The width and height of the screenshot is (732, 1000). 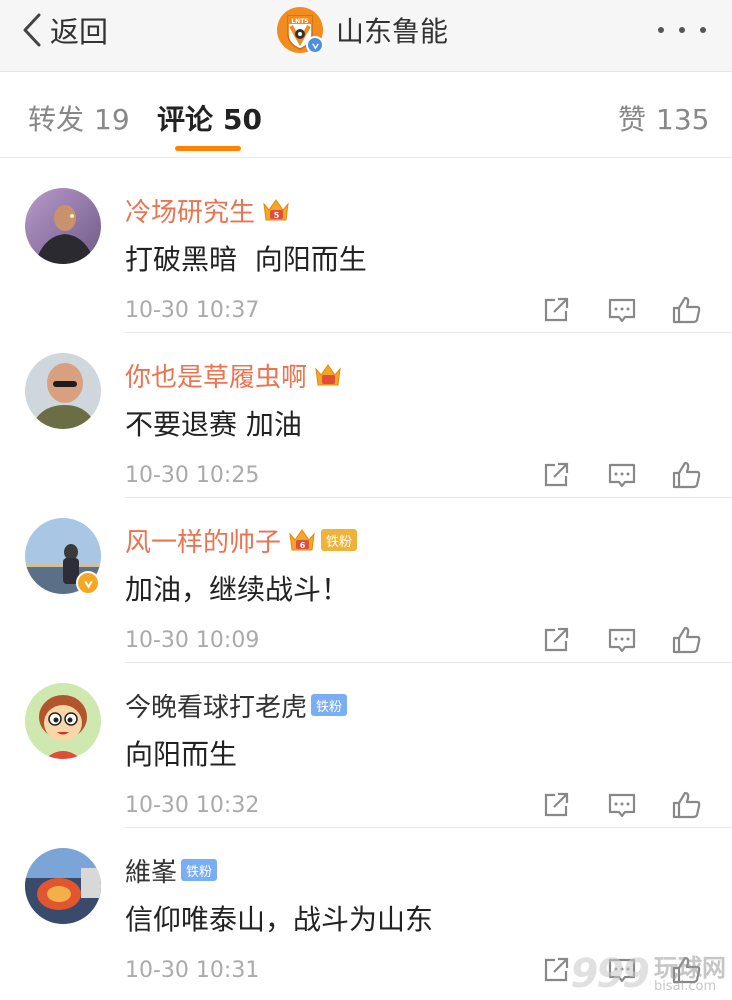 I want to click on more-dots-icon, so click(x=682, y=30).